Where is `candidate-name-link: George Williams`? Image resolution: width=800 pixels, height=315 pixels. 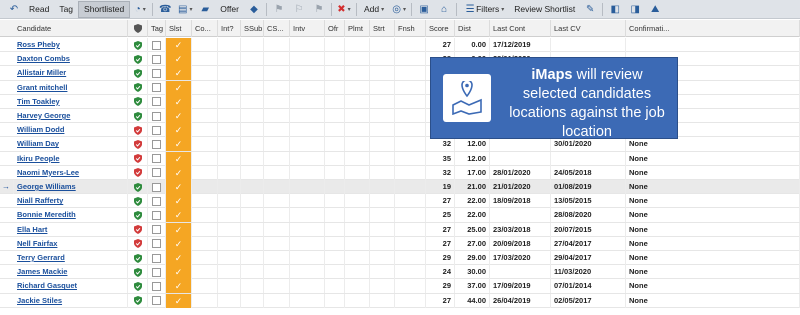
candidate-name-link: George Williams is located at coordinates (71, 187).